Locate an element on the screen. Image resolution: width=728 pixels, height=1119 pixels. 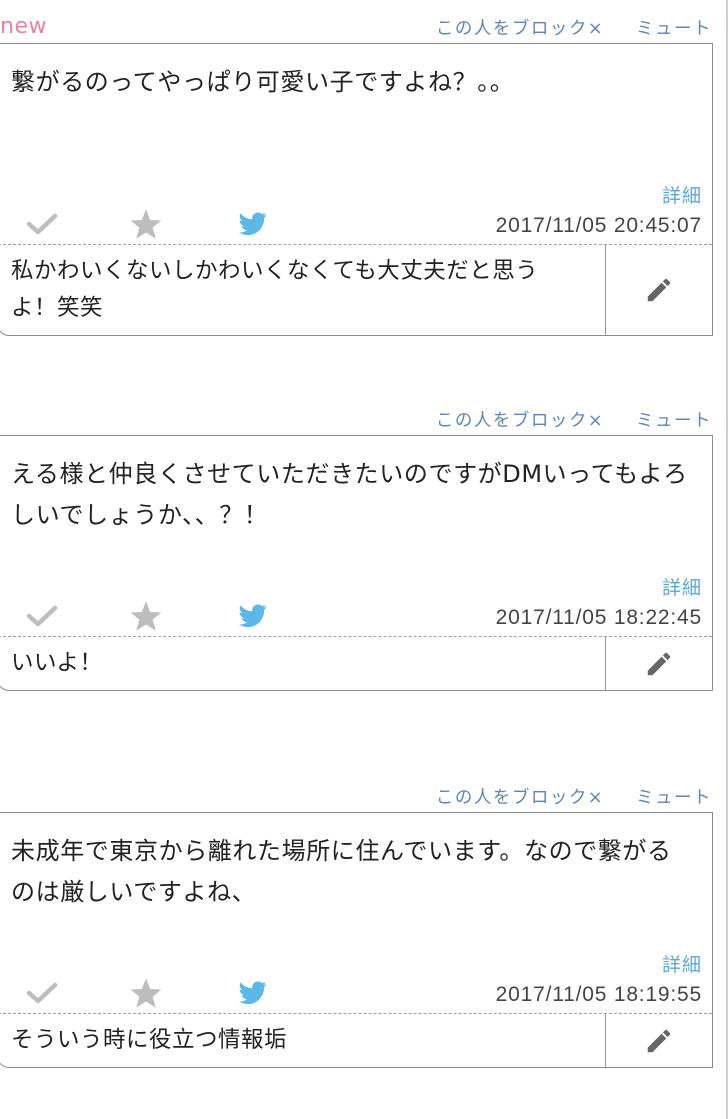
post-timestamp: 2017/11/05 18:19:55 is located at coordinates (598, 994).